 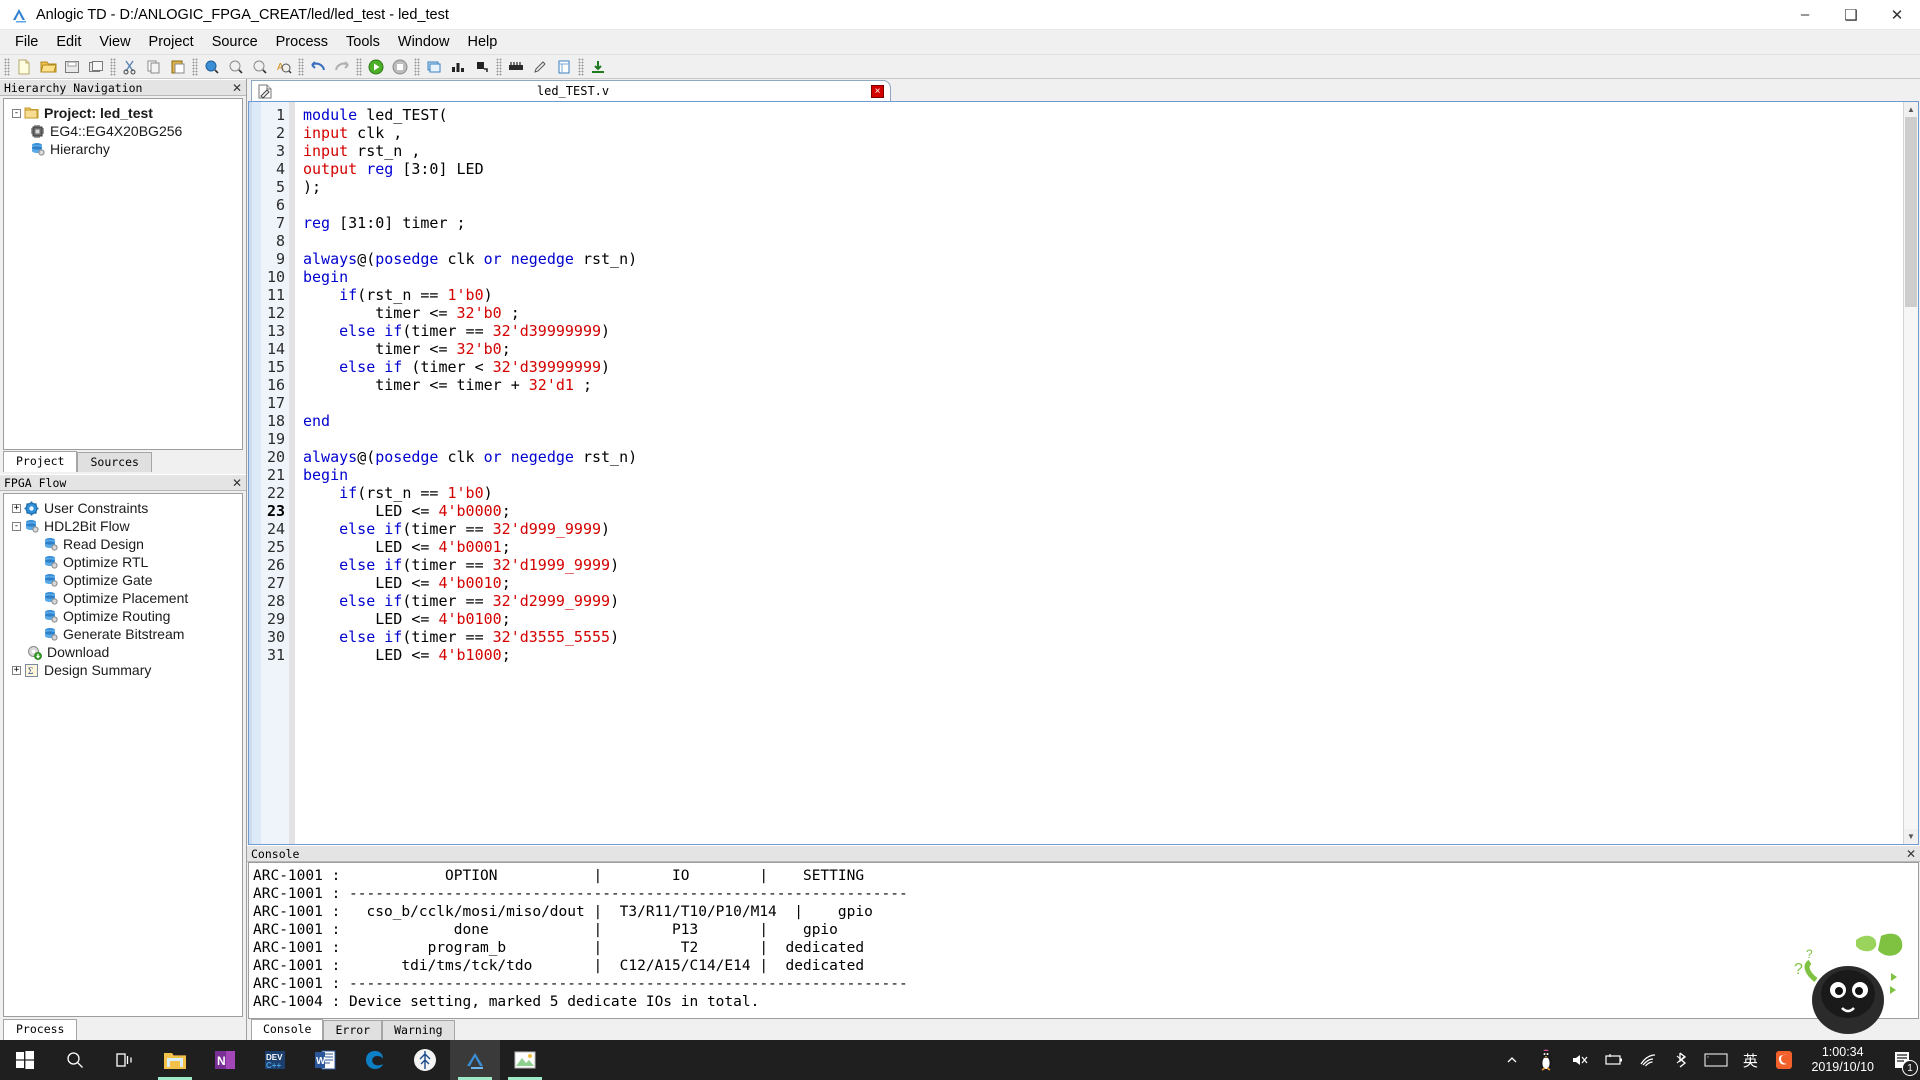 What do you see at coordinates (1103, 313) in the screenshot?
I see `code-line: timer <= 32'b0 ;` at bounding box center [1103, 313].